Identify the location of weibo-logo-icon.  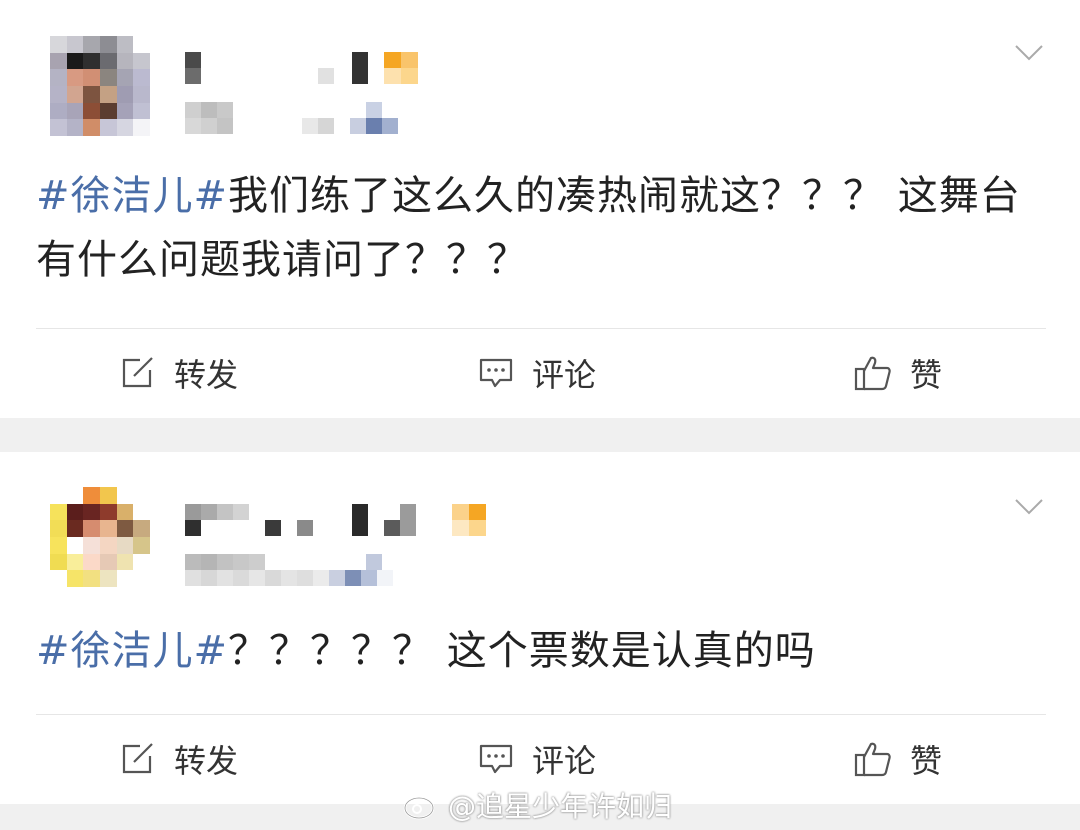
(422, 806).